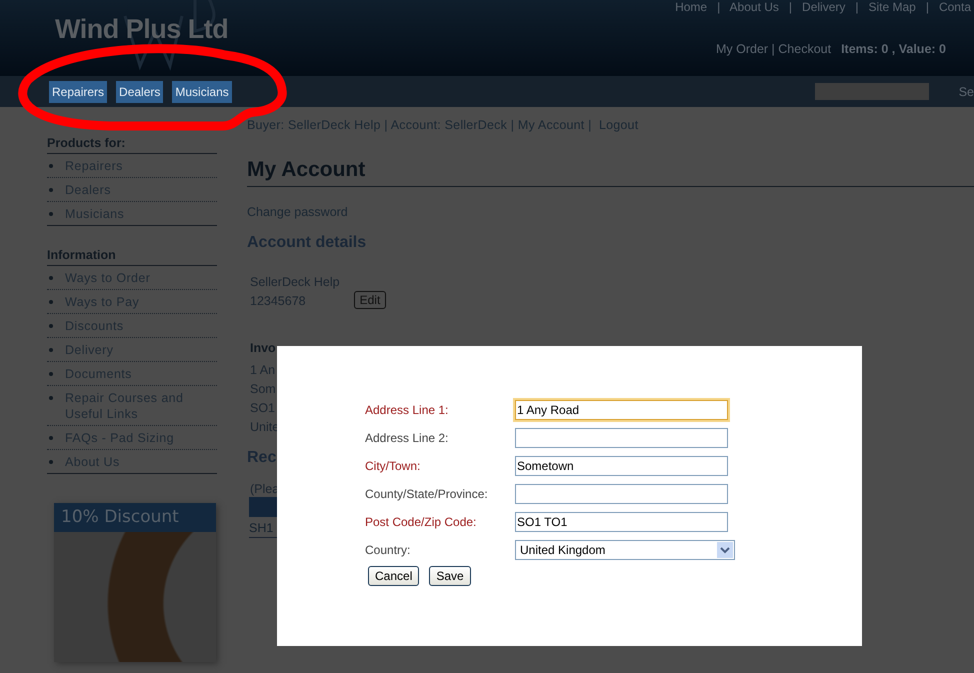  I want to click on country-select: United Kingdom, so click(625, 550).